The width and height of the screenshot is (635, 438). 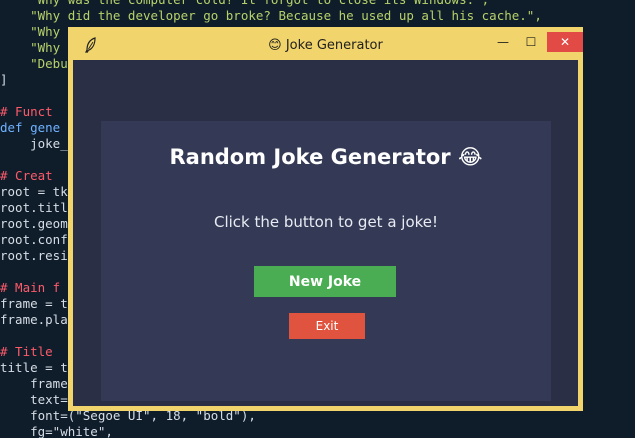 I want to click on code-line: # Creat, so click(x=26, y=175).